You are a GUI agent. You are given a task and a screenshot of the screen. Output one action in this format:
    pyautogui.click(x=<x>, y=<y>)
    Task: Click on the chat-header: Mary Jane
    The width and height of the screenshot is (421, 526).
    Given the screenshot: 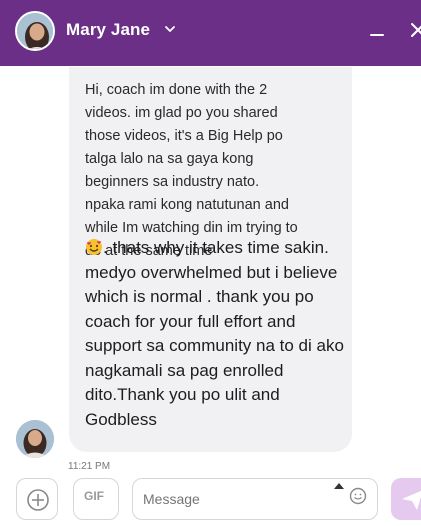 What is the action you would take?
    pyautogui.click(x=210, y=33)
    